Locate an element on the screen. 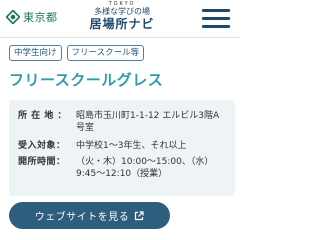  tag-list: 中学生向け フリースクール等 is located at coordinates (77, 53).